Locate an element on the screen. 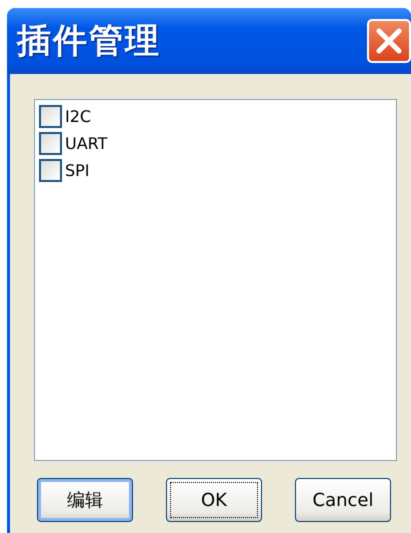 The image size is (411, 533). close-icon is located at coordinates (389, 41).